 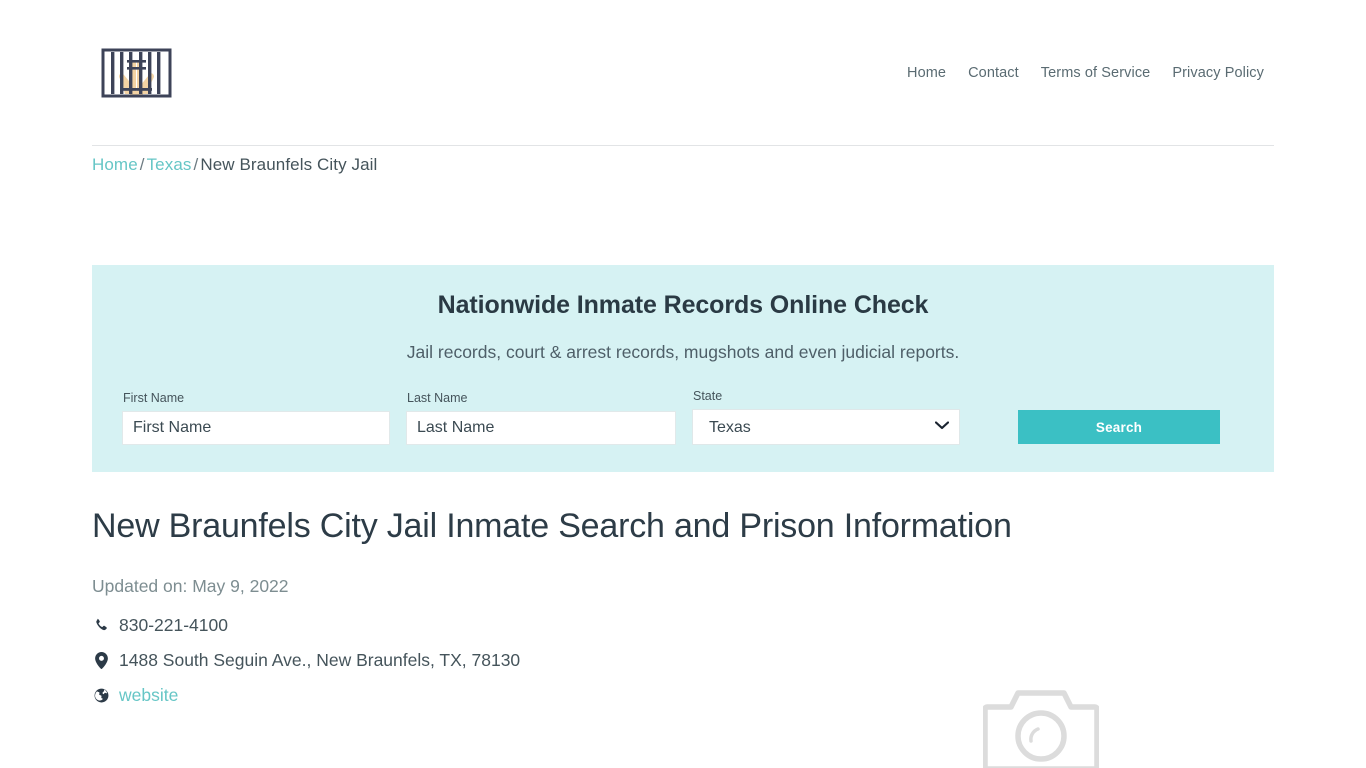 I want to click on inmate-search-form: First Name Last Name State Texas Se, so click(x=683, y=417).